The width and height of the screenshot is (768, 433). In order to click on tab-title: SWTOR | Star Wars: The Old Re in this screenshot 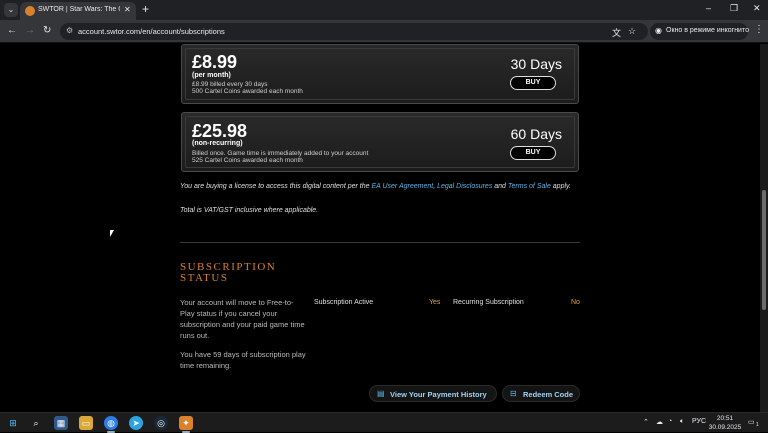, I will do `click(79, 9)`.